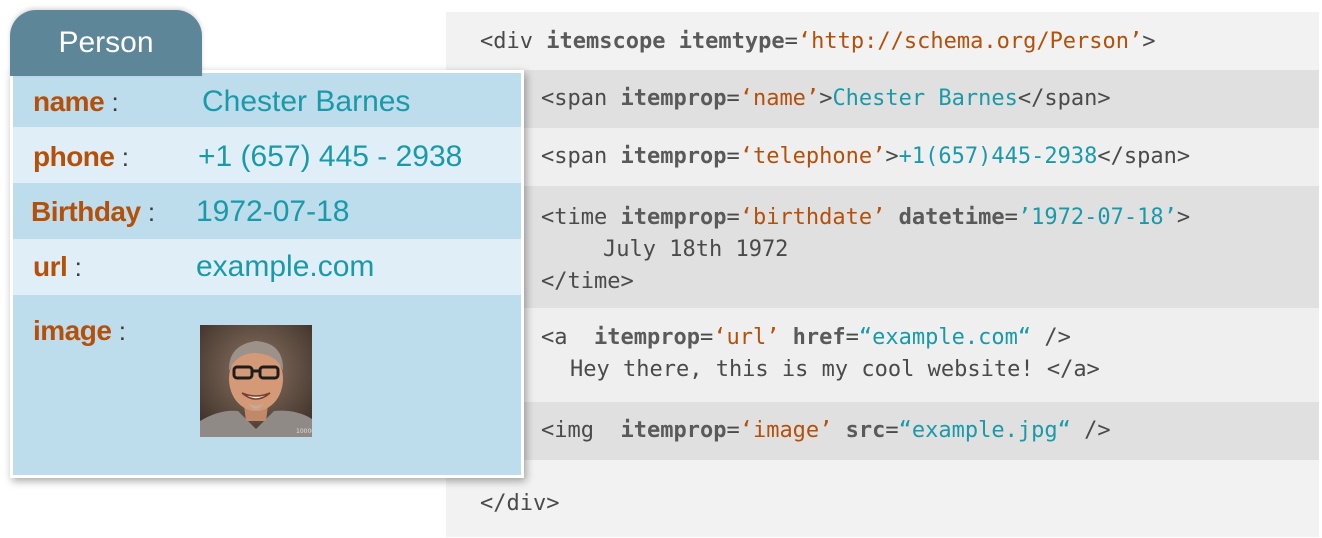  Describe the element at coordinates (306, 101) in the screenshot. I see `field-value-name: Chester Barnes` at that location.